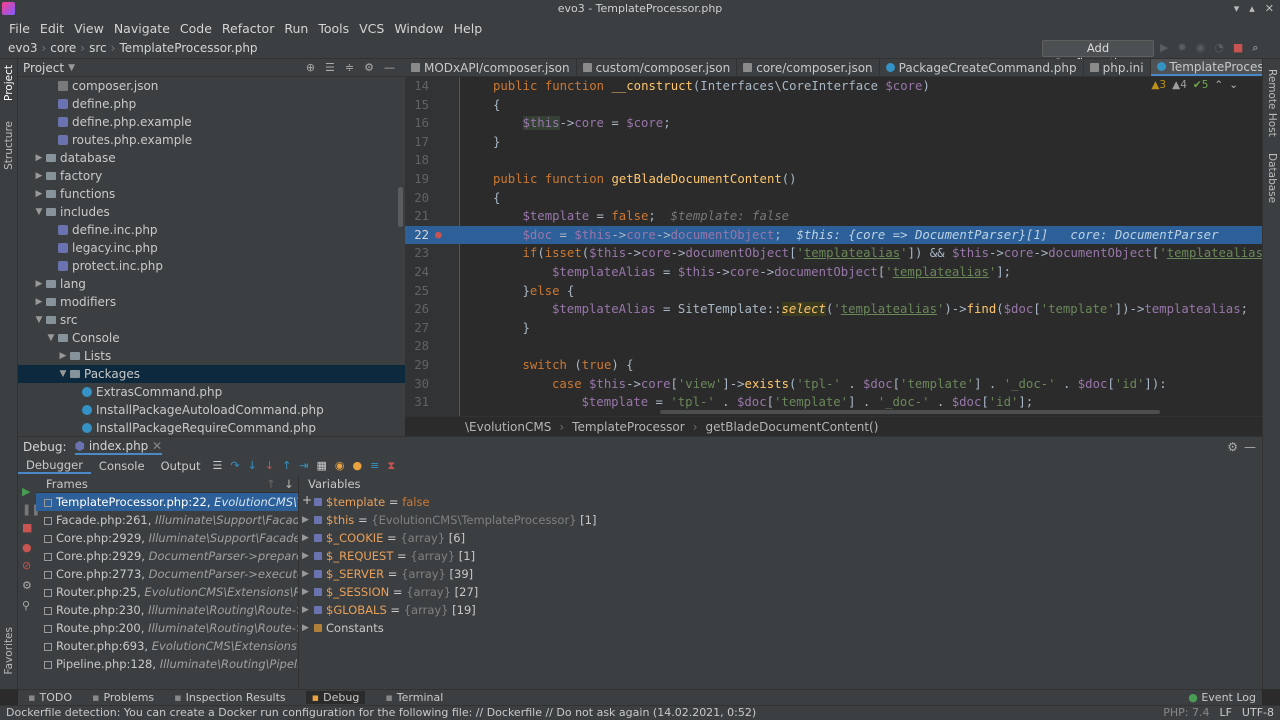 This screenshot has height=720, width=1280. Describe the element at coordinates (418, 28) in the screenshot. I see `menu-item-window: Window` at that location.